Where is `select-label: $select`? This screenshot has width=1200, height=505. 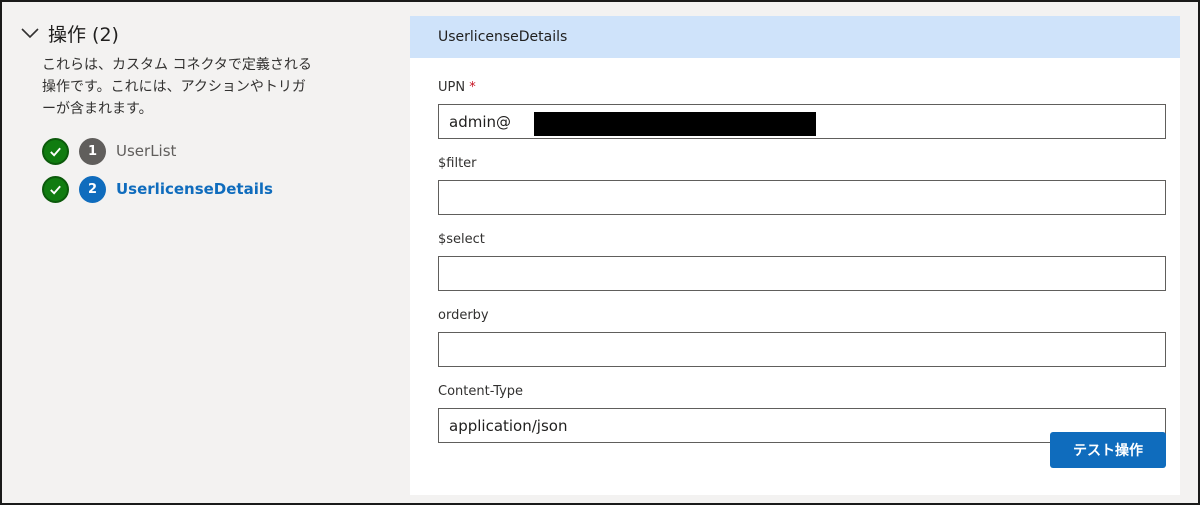
select-label: $select is located at coordinates (461, 239).